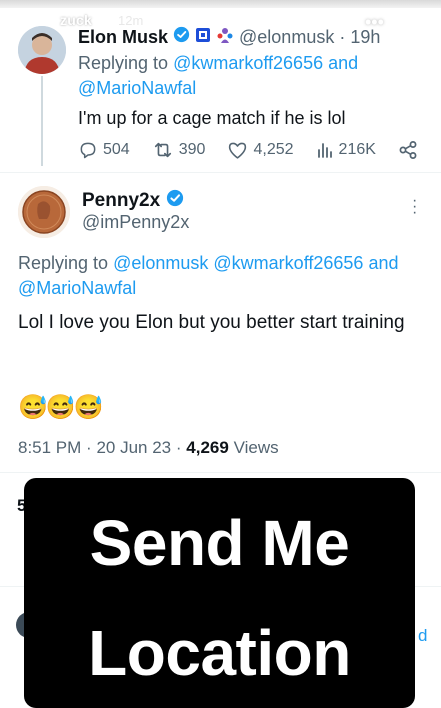 The image size is (441, 708). I want to click on share-icon, so click(408, 150).